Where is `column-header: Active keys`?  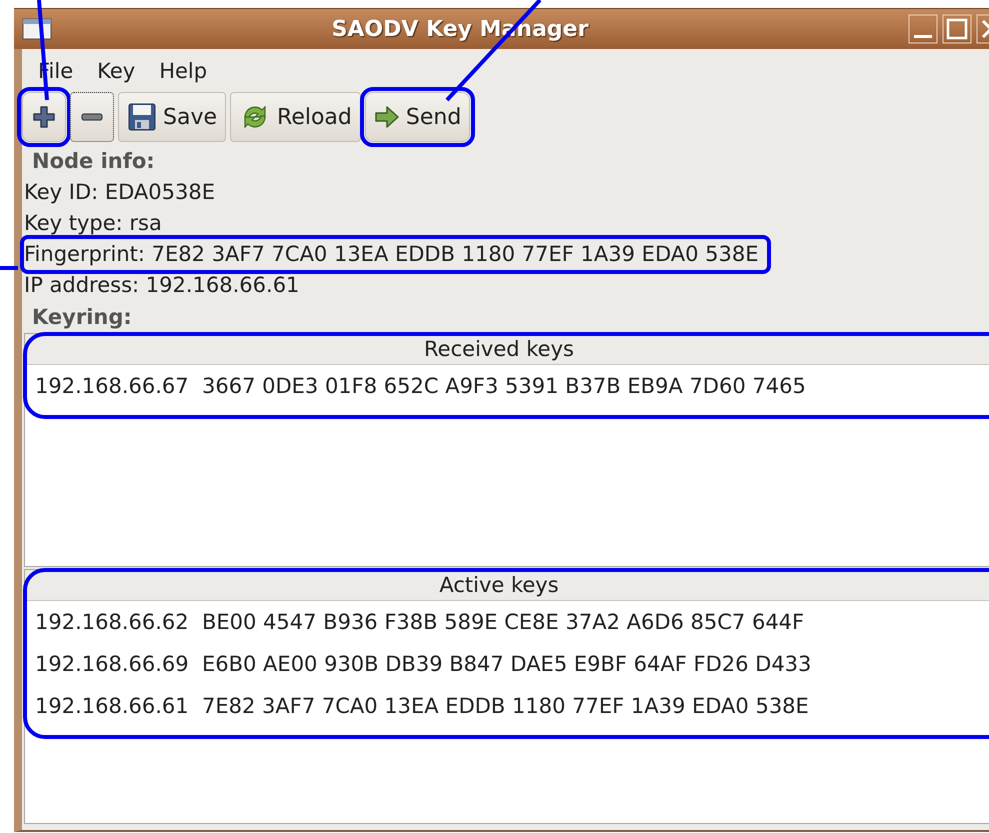
column-header: Active keys is located at coordinates (507, 585).